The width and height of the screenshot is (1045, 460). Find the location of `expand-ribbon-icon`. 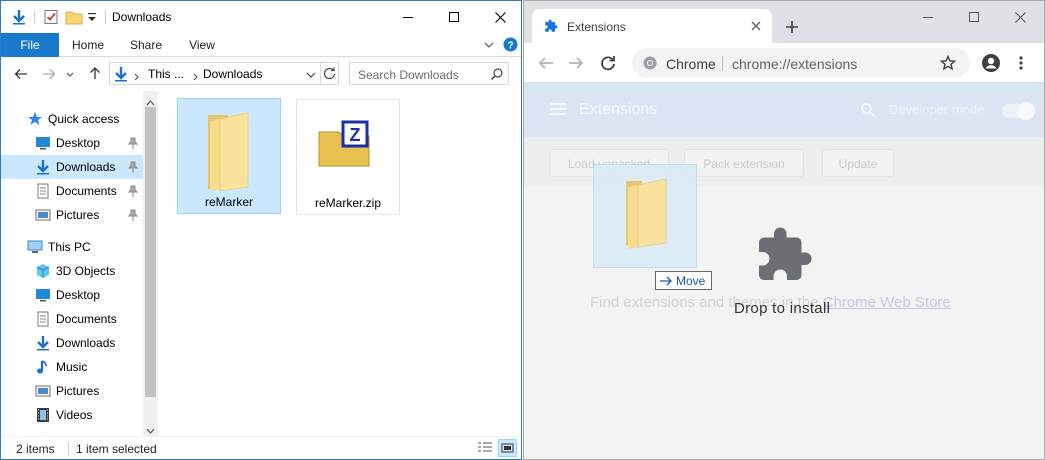

expand-ribbon-icon is located at coordinates (489, 45).